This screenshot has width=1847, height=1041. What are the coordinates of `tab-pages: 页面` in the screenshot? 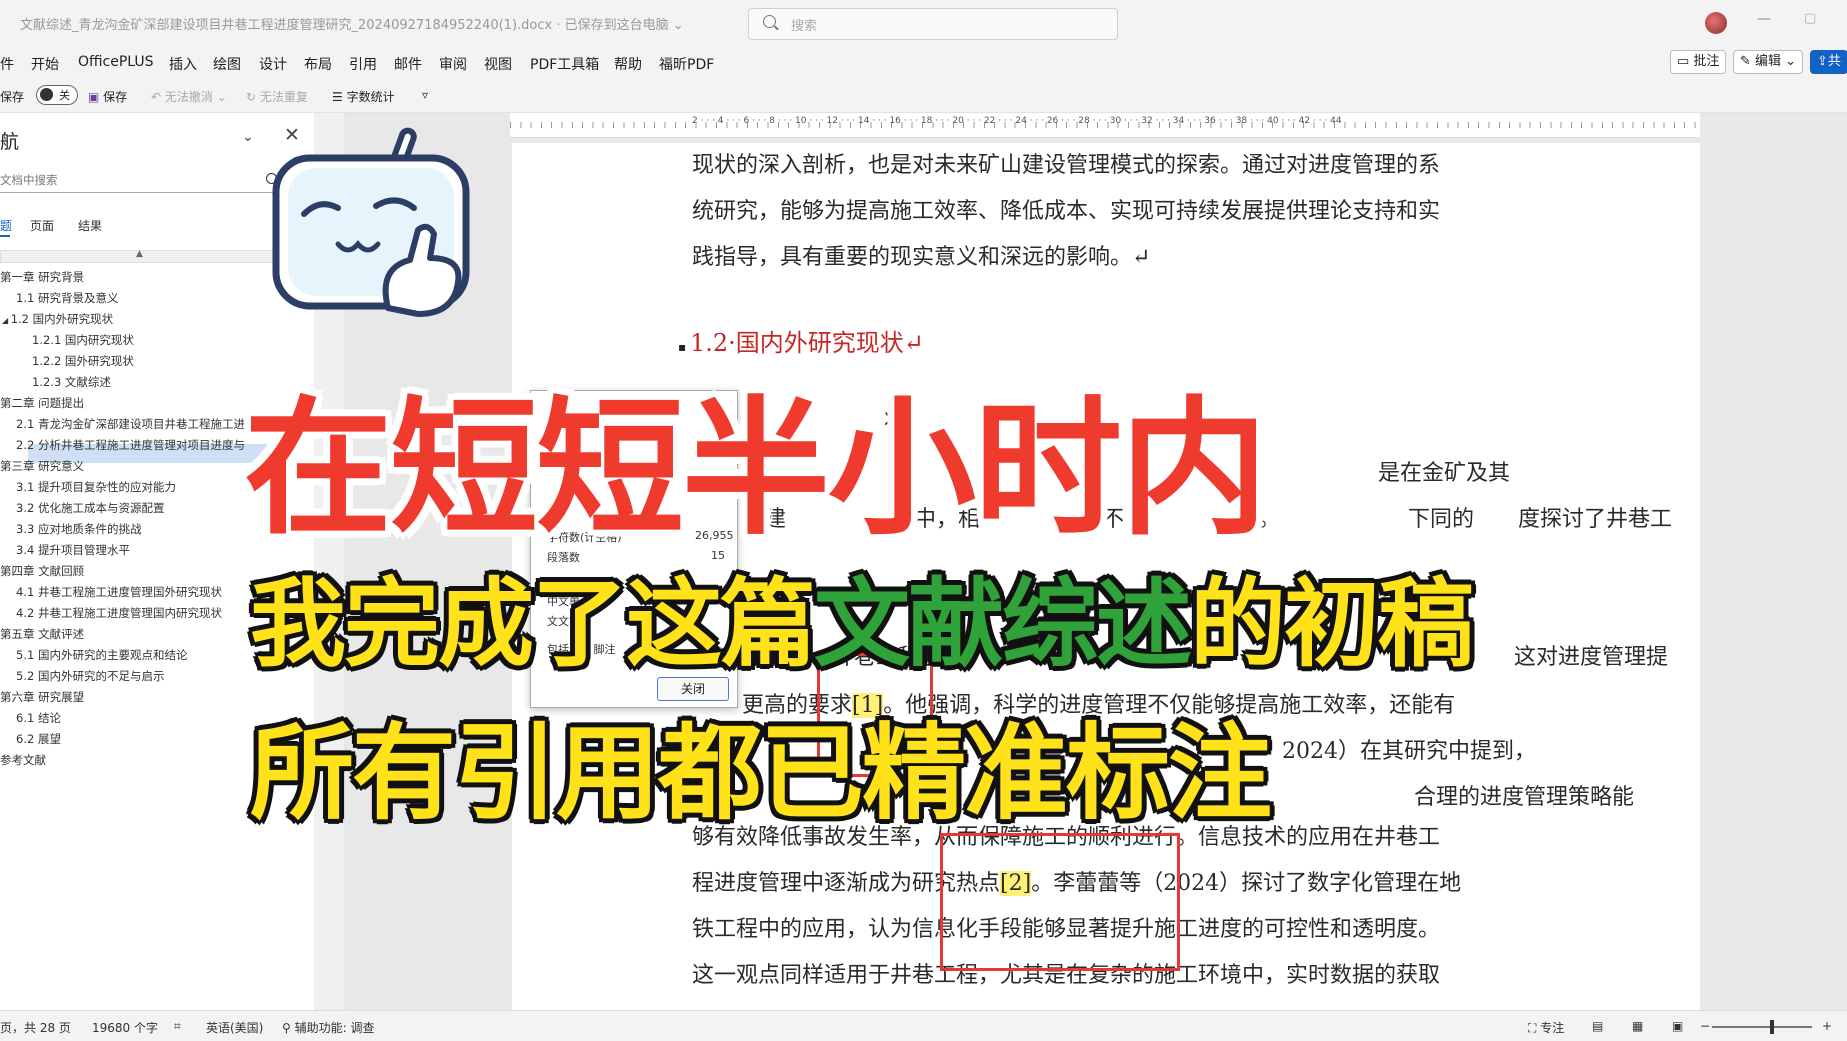 It's located at (42, 225).